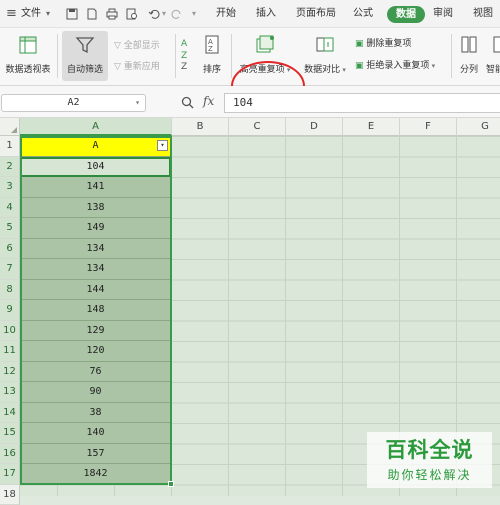 The height and width of the screenshot is (505, 500). Describe the element at coordinates (265, 45) in the screenshot. I see `highlight-duplicates-icon` at that location.